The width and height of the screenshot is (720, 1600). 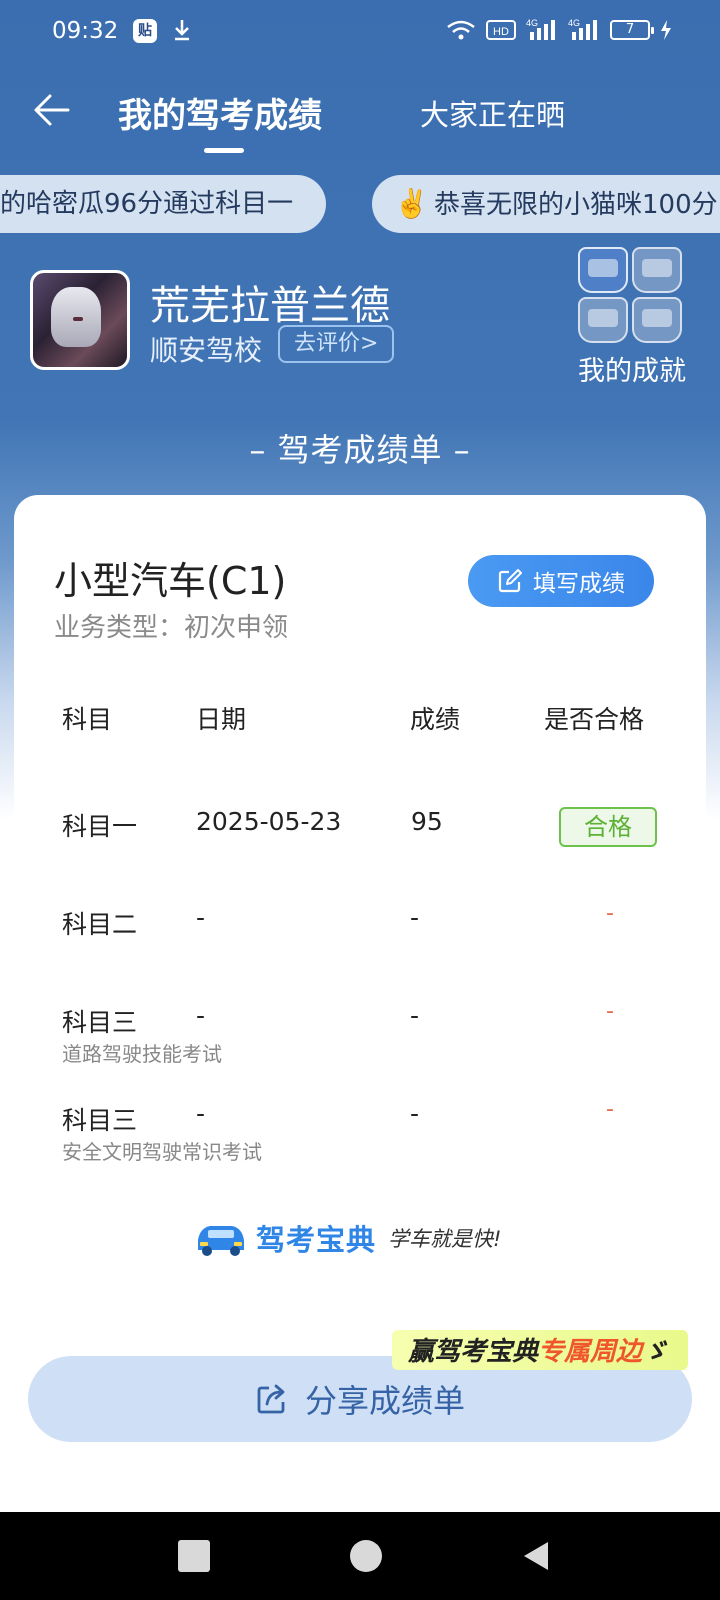 What do you see at coordinates (171, 628) in the screenshot?
I see `business-type: 业务类型：初次申领` at bounding box center [171, 628].